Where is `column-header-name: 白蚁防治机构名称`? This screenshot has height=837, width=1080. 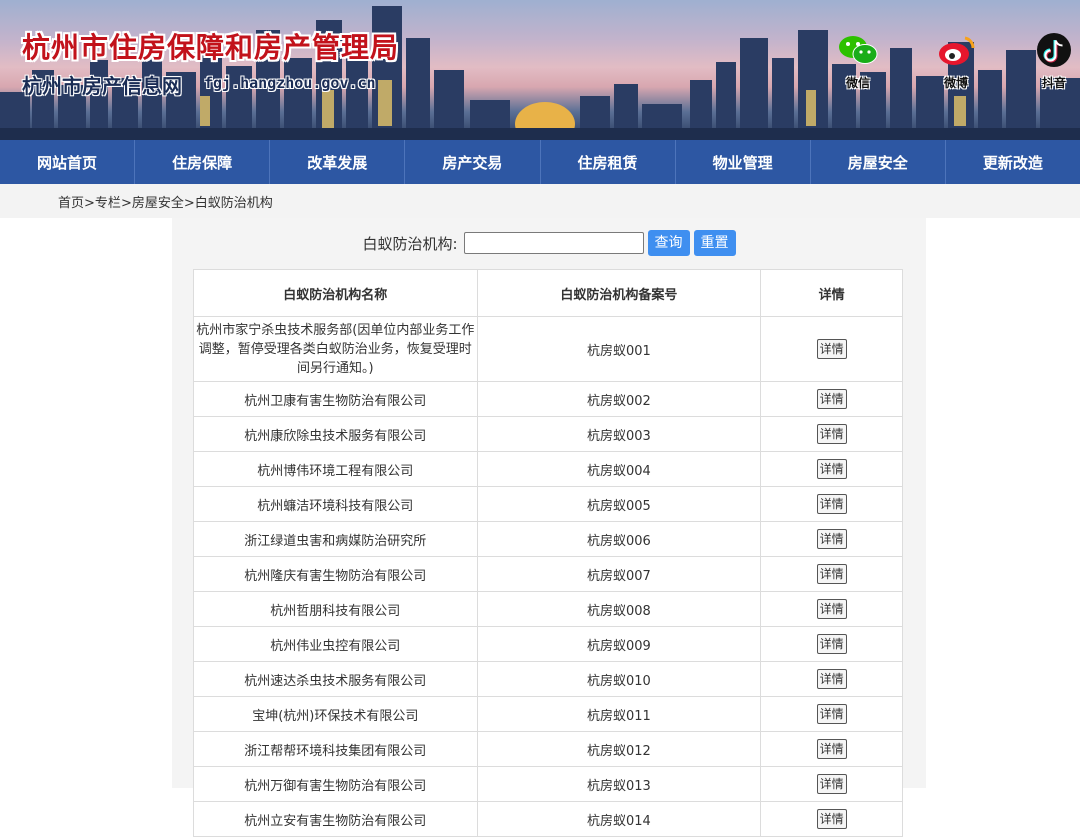 column-header-name: 白蚁防治机构名称 is located at coordinates (335, 293).